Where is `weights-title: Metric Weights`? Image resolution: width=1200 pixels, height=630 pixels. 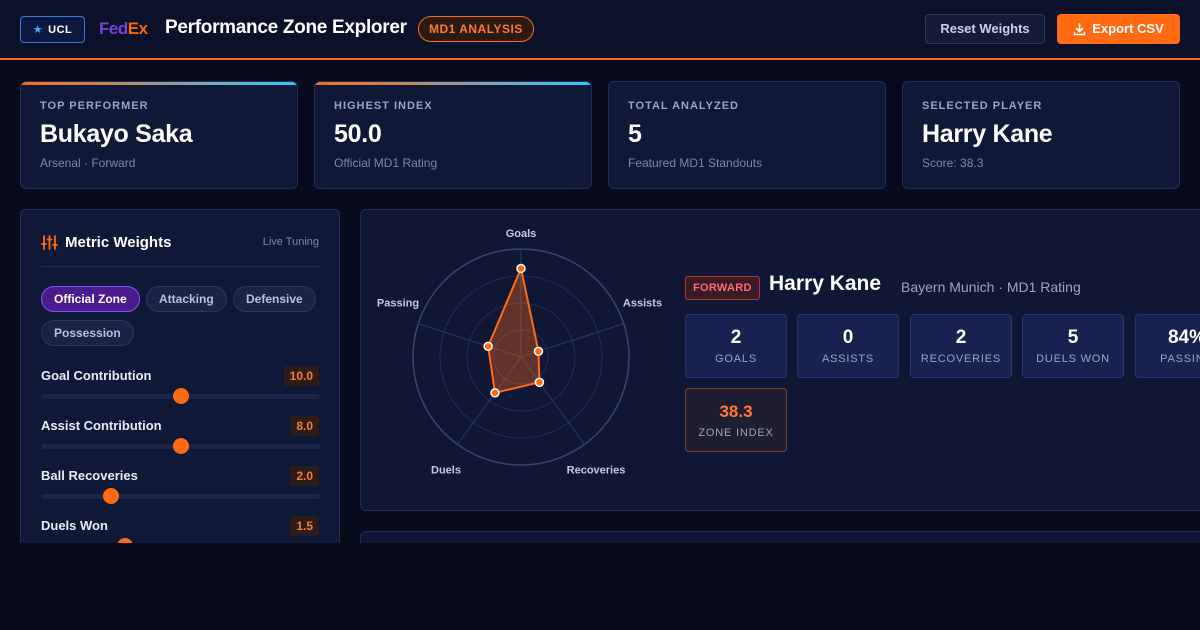 weights-title: Metric Weights is located at coordinates (106, 242).